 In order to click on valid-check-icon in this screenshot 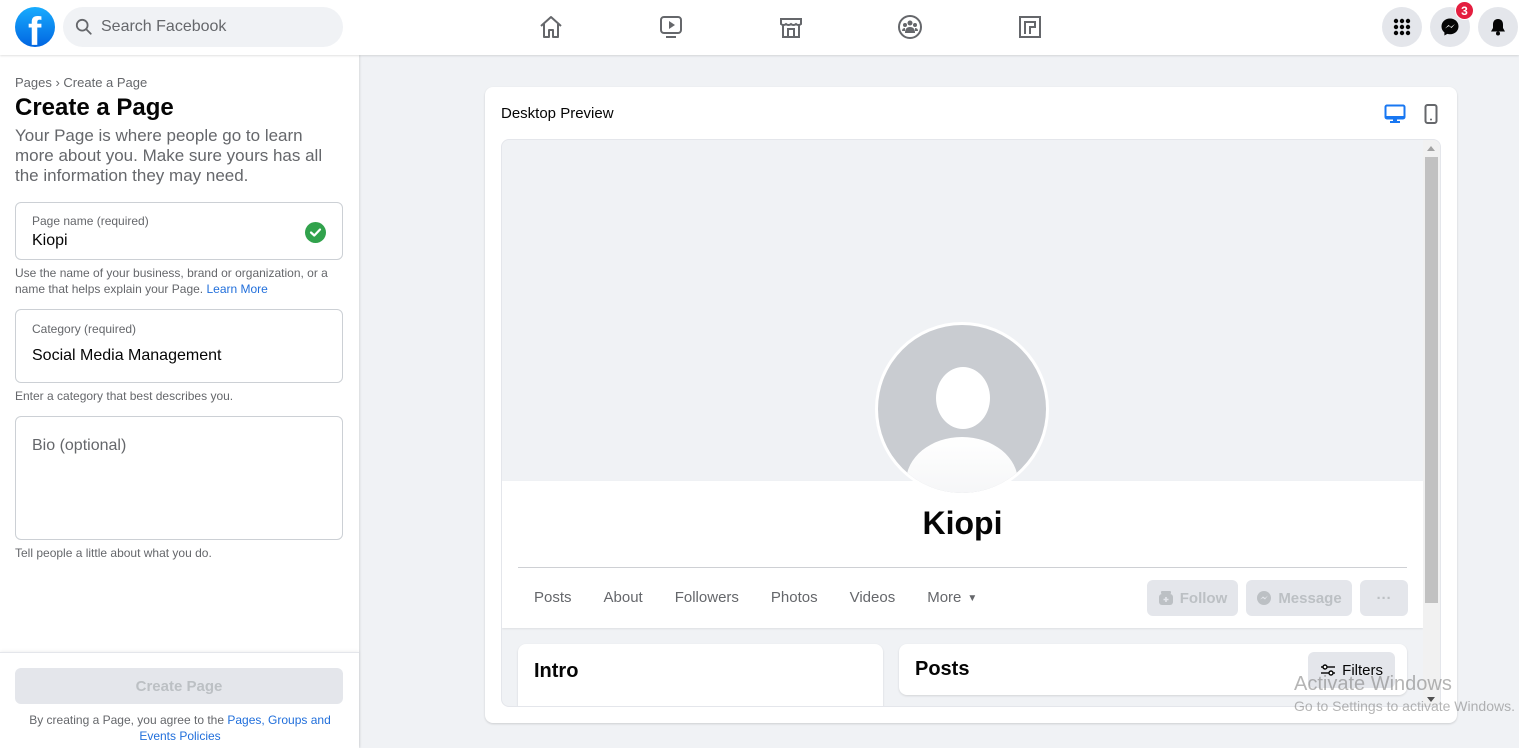, I will do `click(315, 232)`.